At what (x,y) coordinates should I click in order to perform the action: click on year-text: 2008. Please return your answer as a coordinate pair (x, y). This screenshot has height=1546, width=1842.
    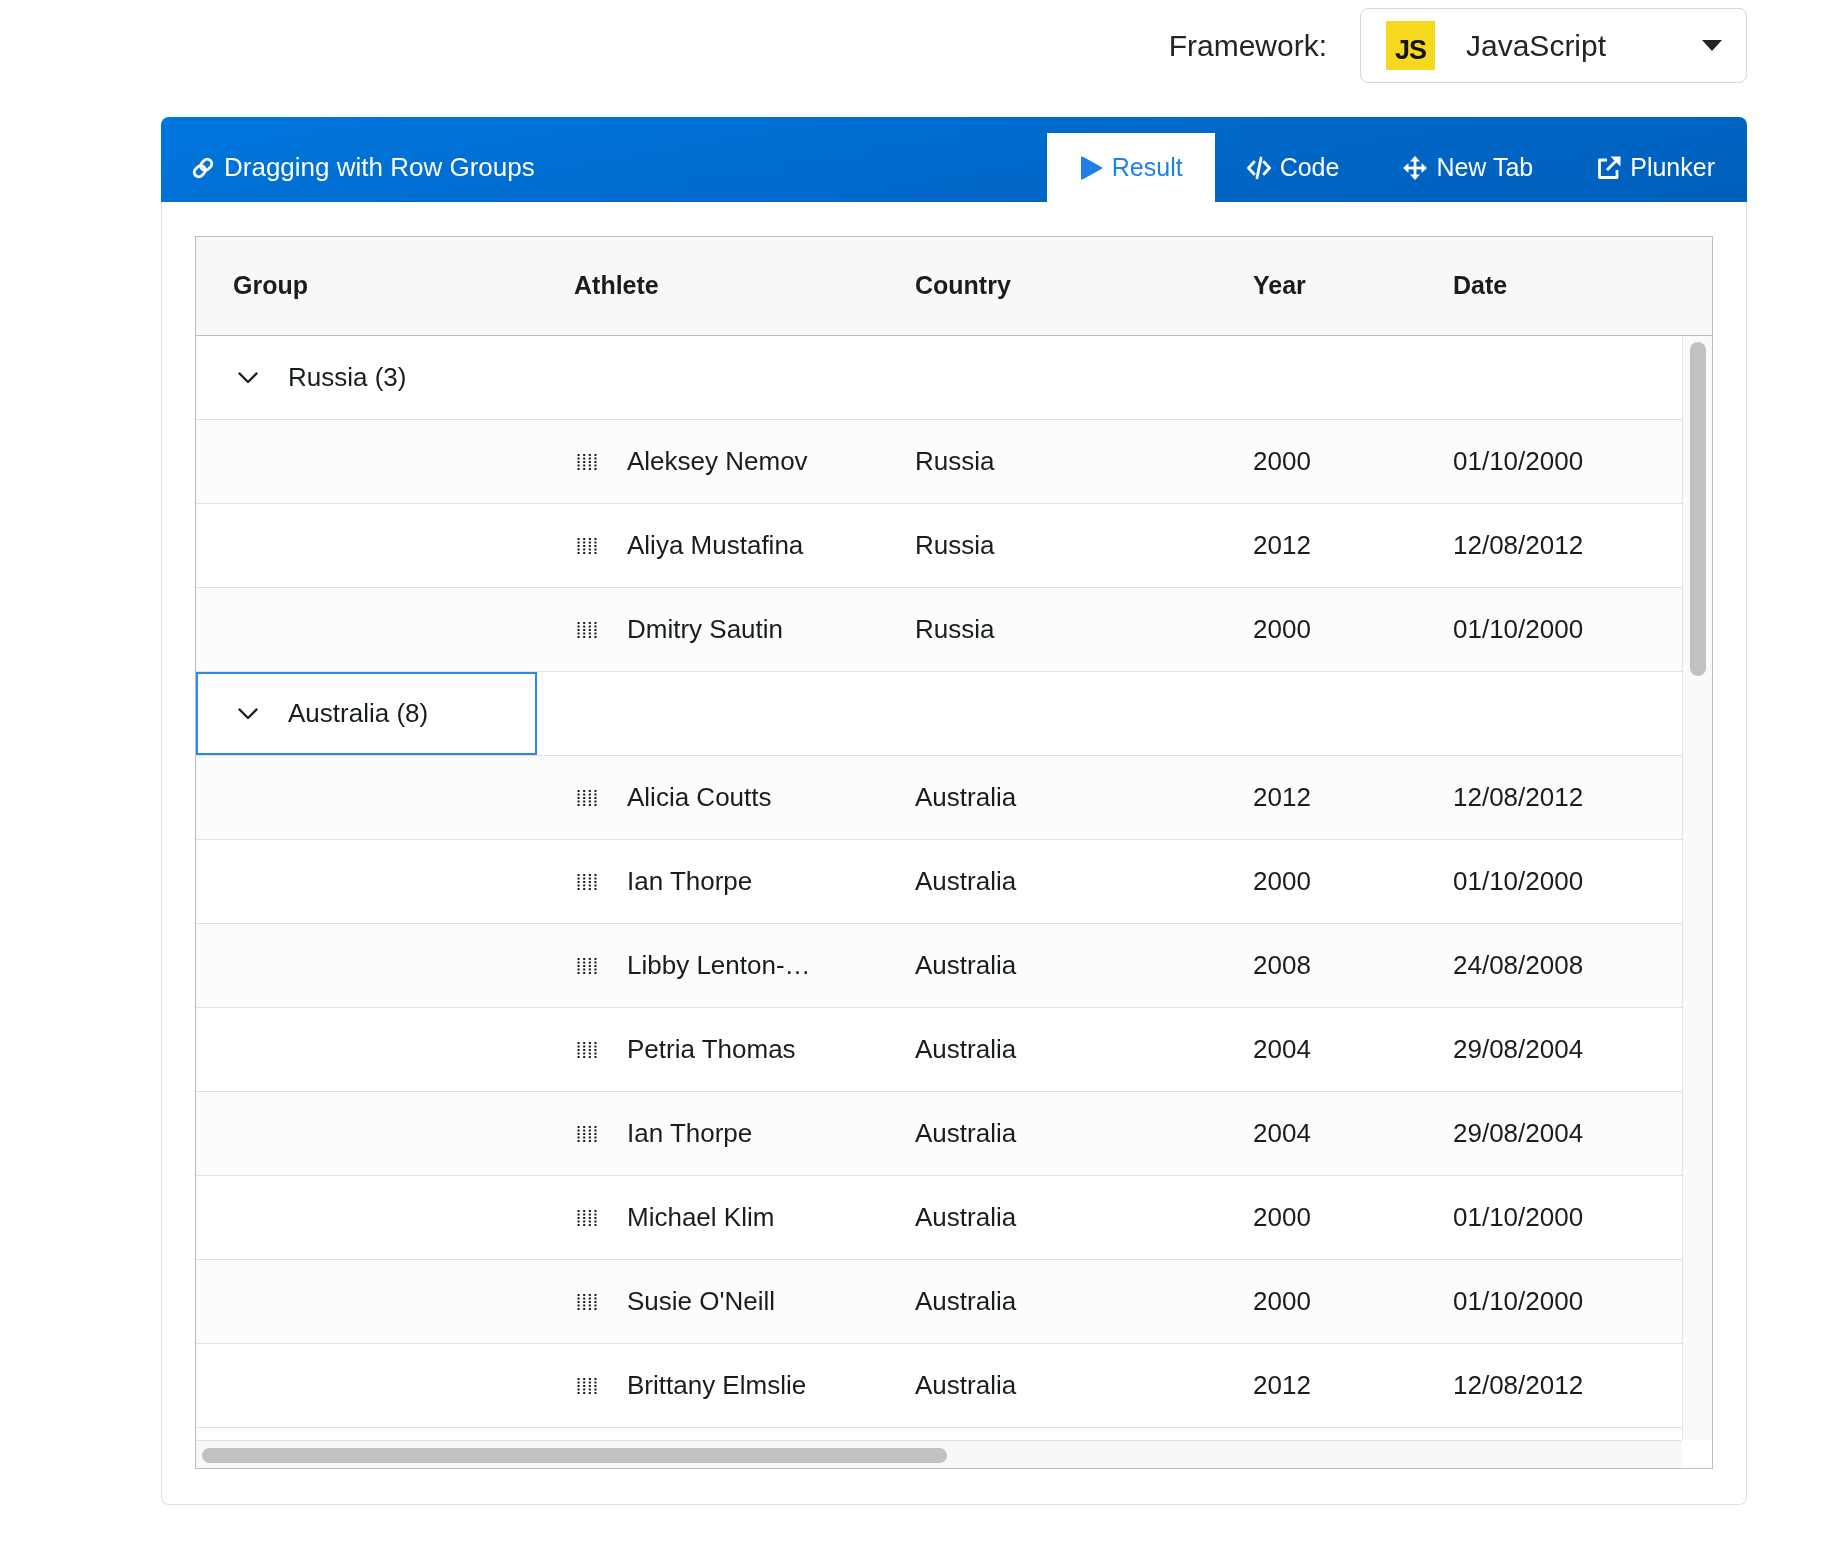
    Looking at the image, I should click on (1282, 965).